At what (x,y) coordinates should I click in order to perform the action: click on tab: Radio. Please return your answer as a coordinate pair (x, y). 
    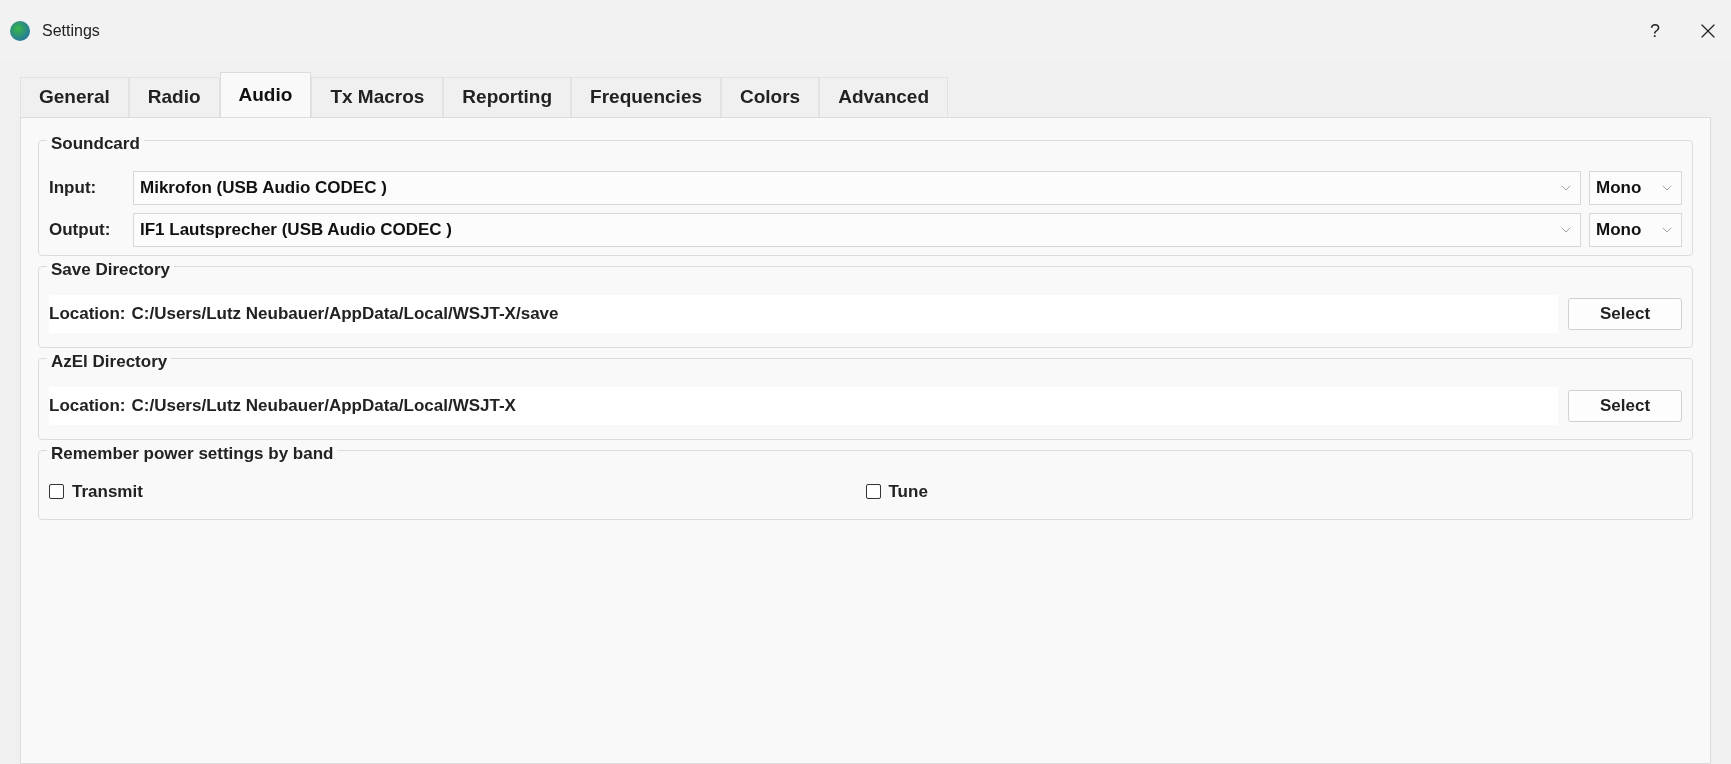
    Looking at the image, I should click on (174, 97).